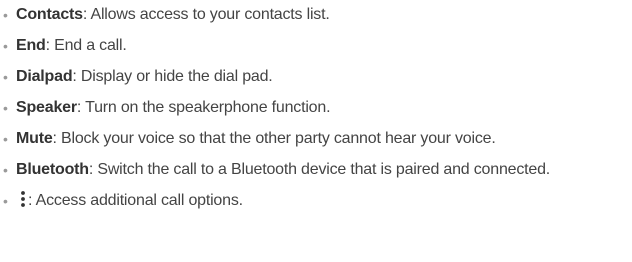 The image size is (632, 262). What do you see at coordinates (316, 46) in the screenshot?
I see `list-item-end: • End: End a call.` at bounding box center [316, 46].